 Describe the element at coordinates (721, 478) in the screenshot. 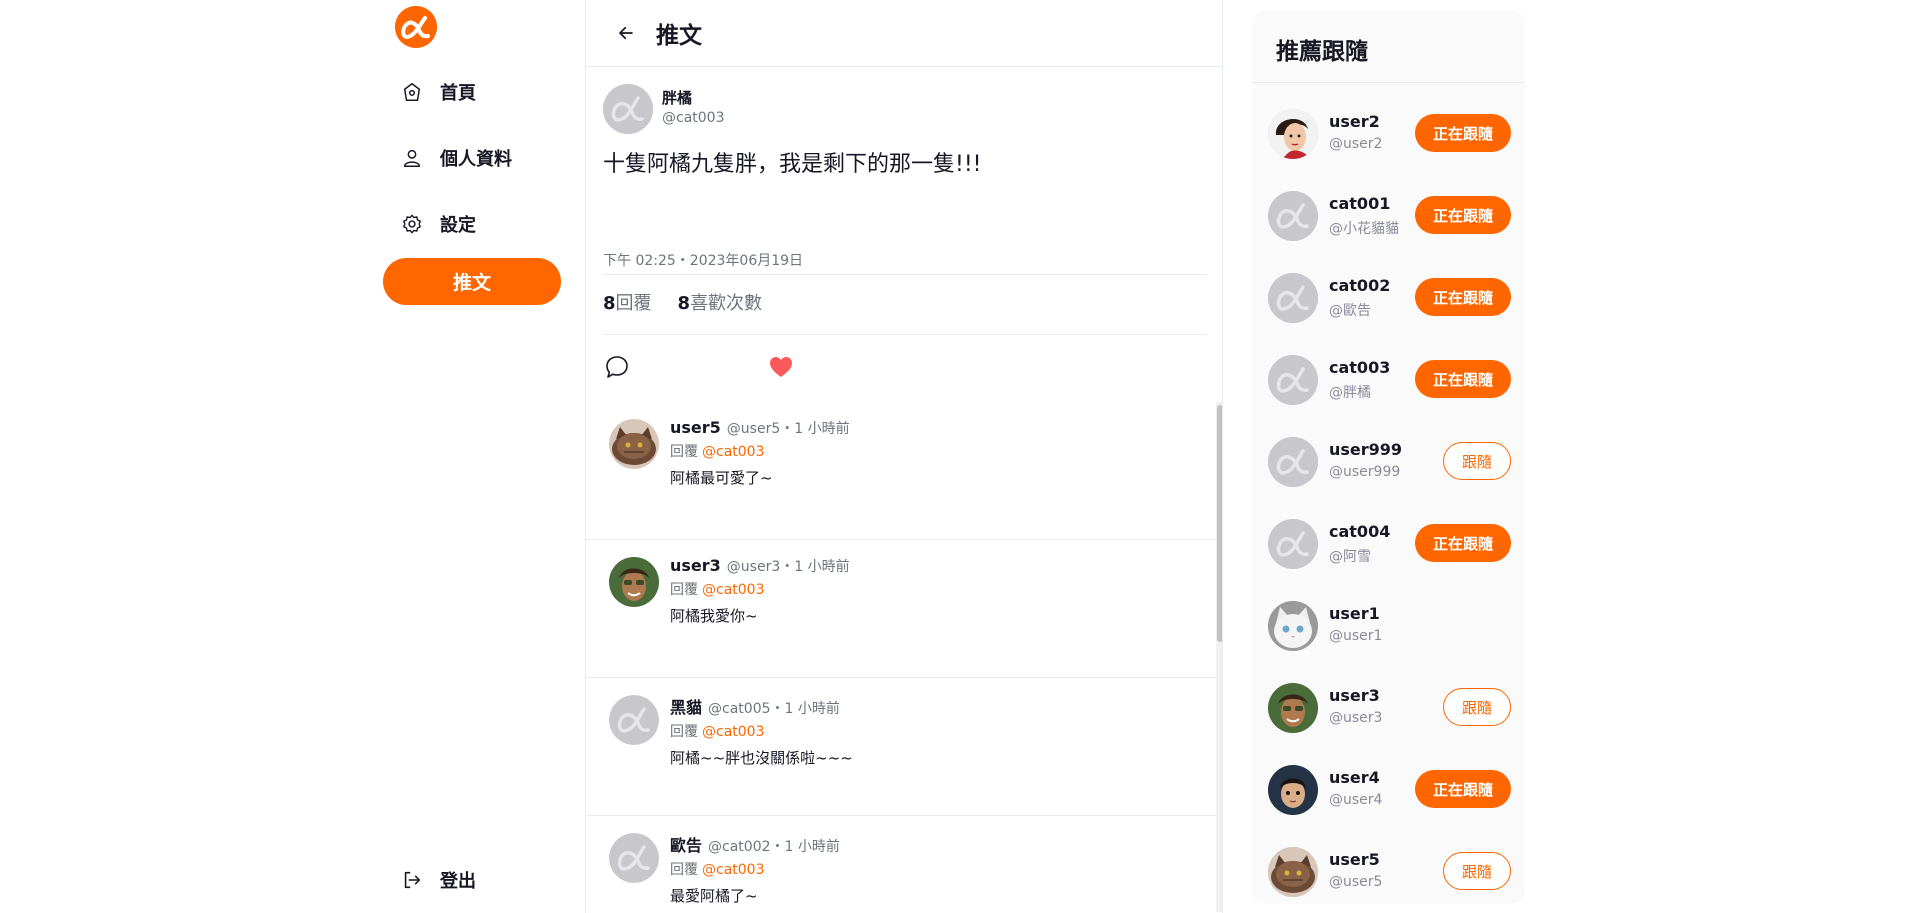

I see `reply-text: 阿橘最可愛了~` at that location.